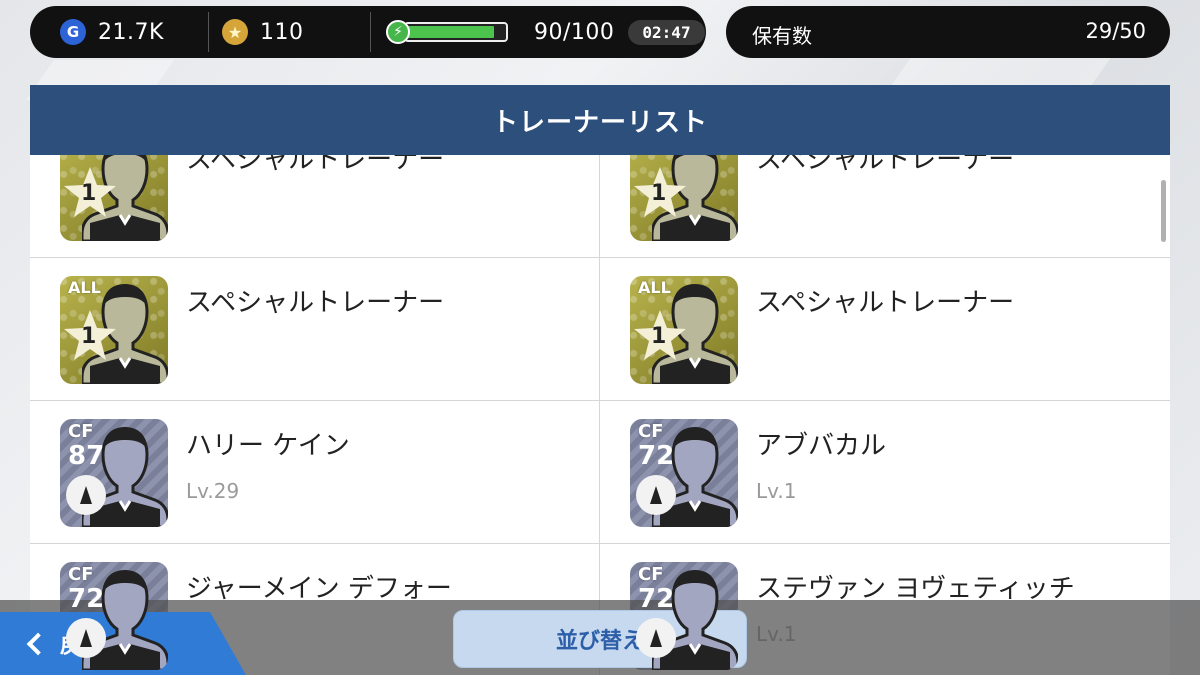  I want to click on resource-bar: G 21.7K ★ 110 ⚡ 90/100 02:47, so click(368, 32).